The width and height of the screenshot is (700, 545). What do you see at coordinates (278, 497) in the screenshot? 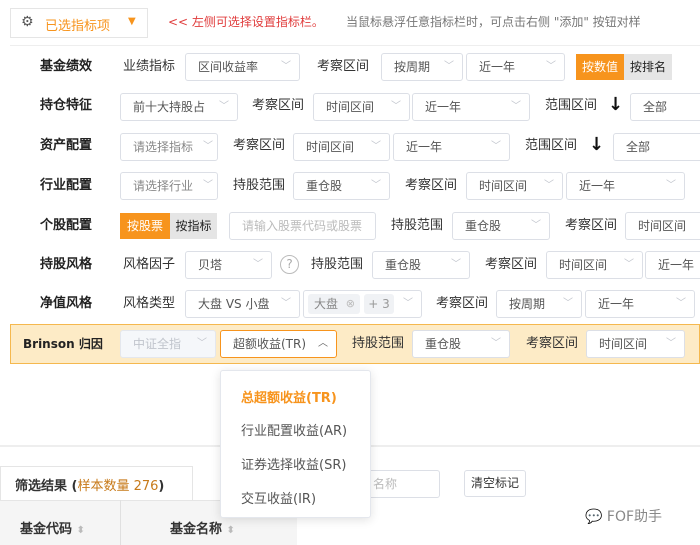
I see `dropdown-option-ir: 交互收益(IR)` at bounding box center [278, 497].